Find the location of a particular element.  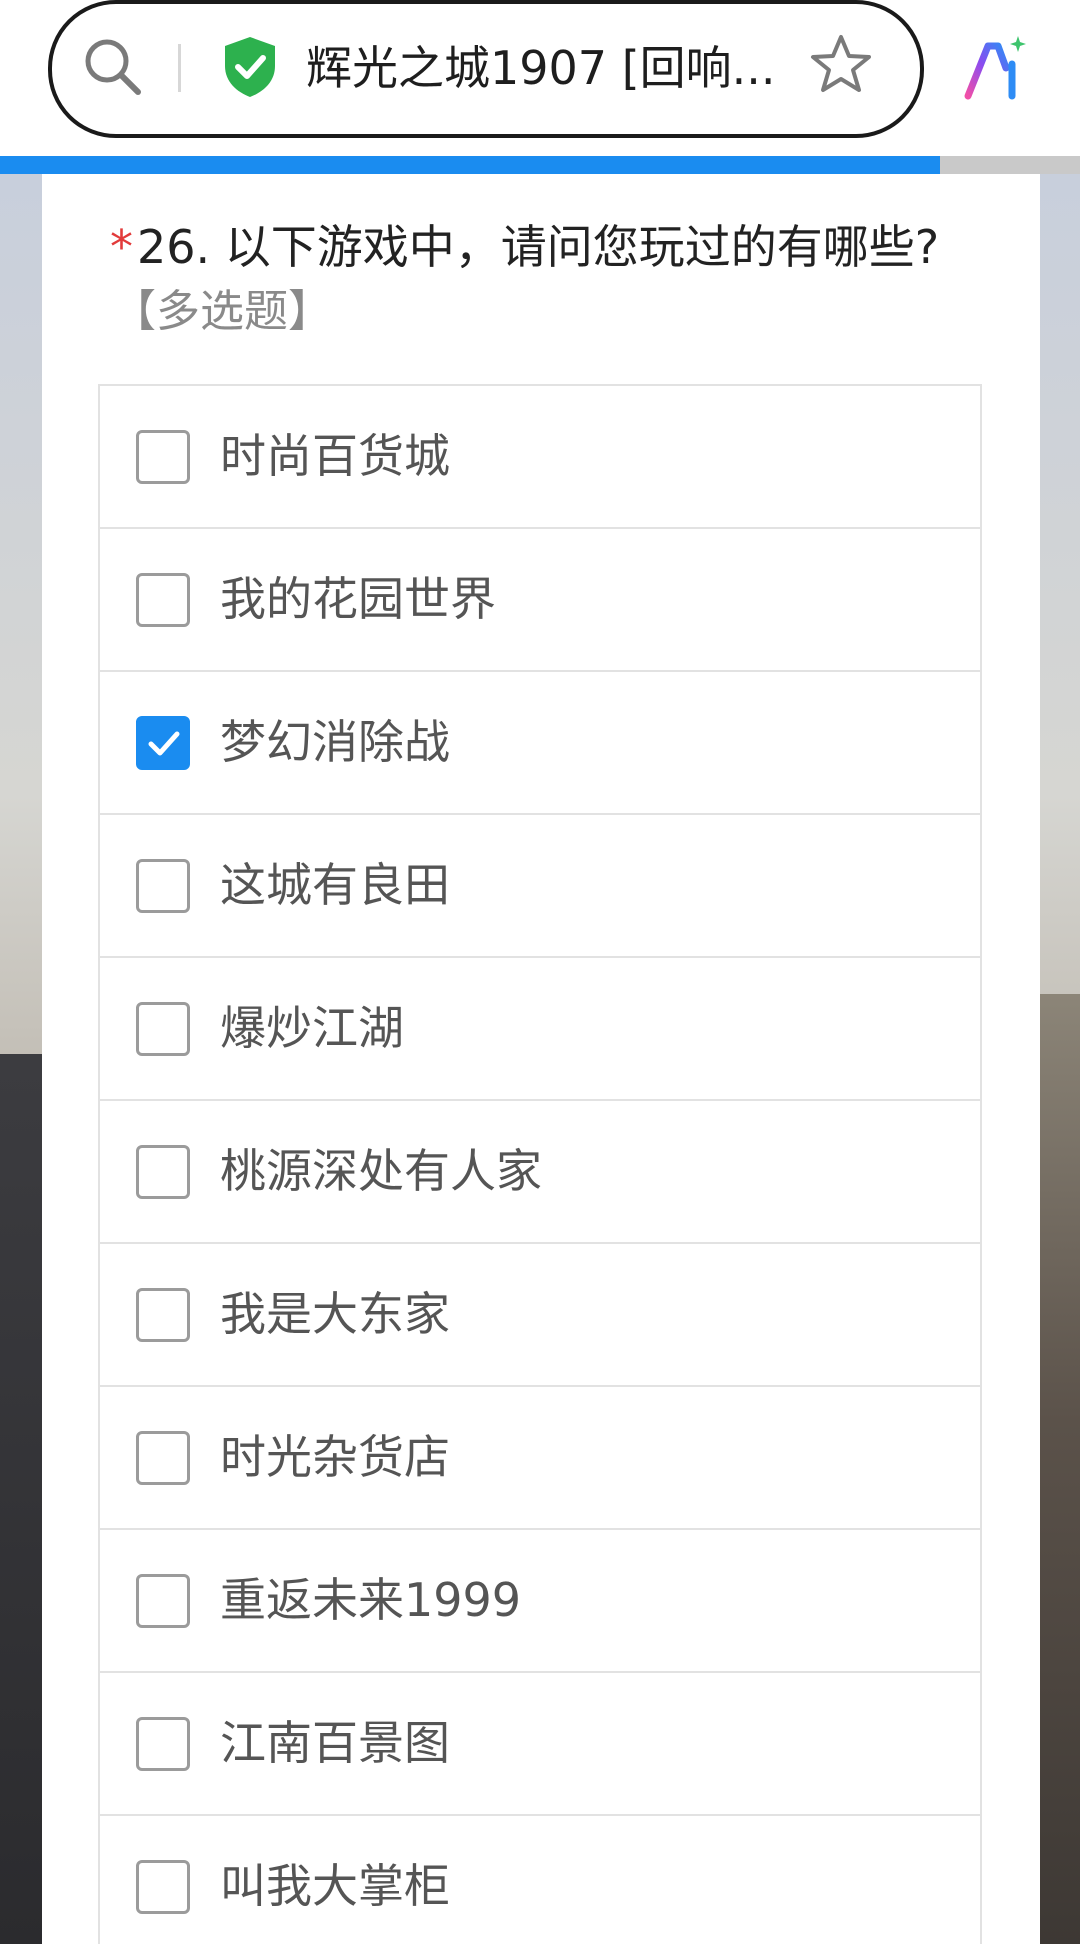

option-label: 叫我大掌柜 is located at coordinates (335, 1886).